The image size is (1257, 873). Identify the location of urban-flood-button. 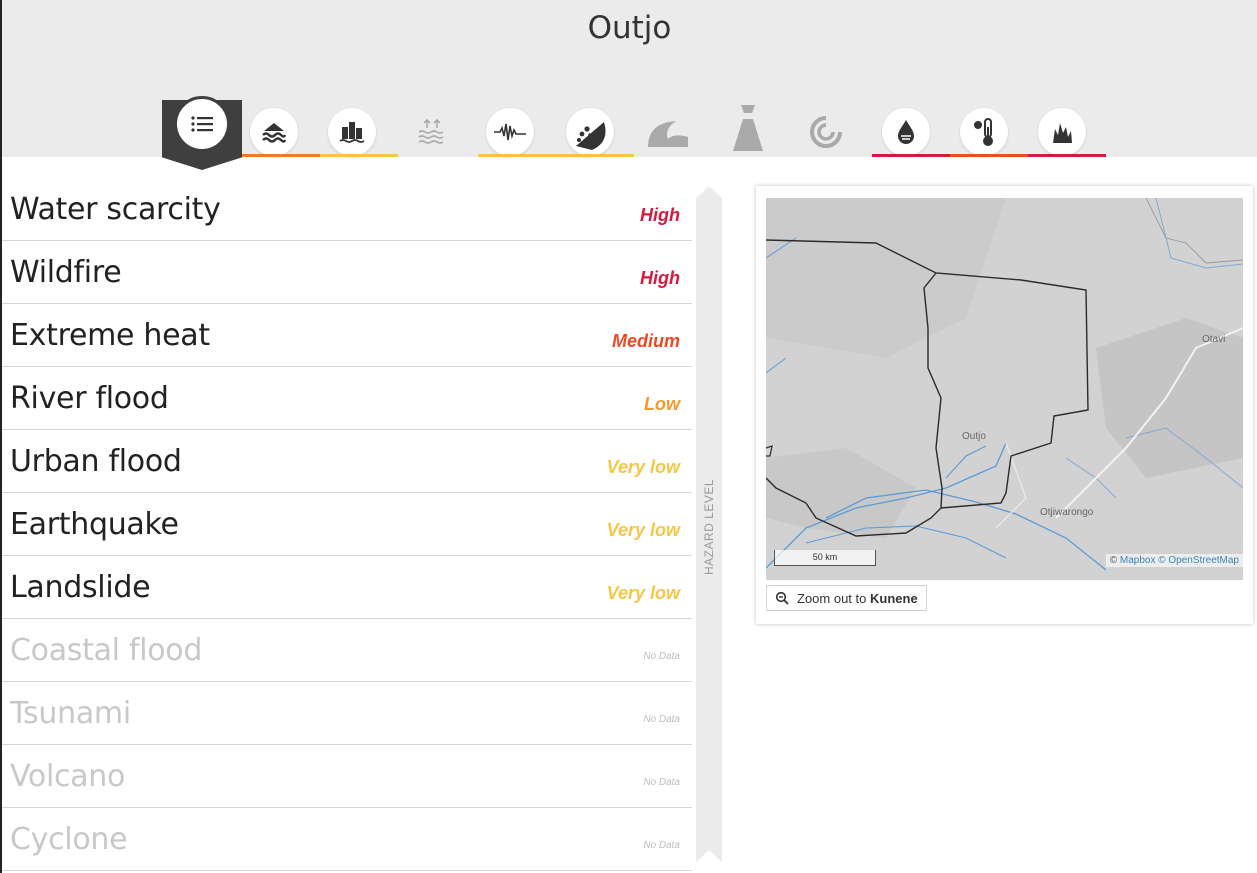
(352, 132).